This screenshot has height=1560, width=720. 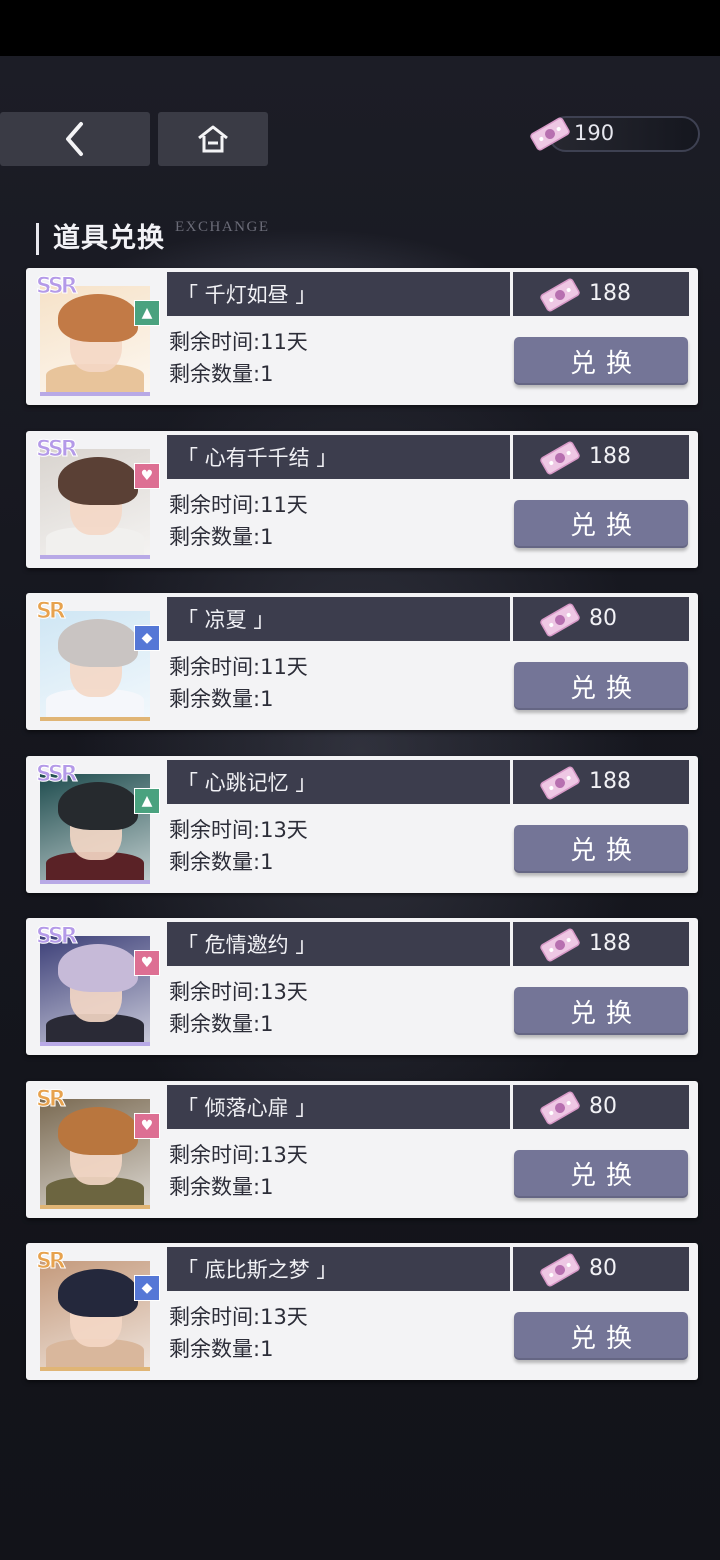 I want to click on chevron-left-icon, so click(x=74, y=139).